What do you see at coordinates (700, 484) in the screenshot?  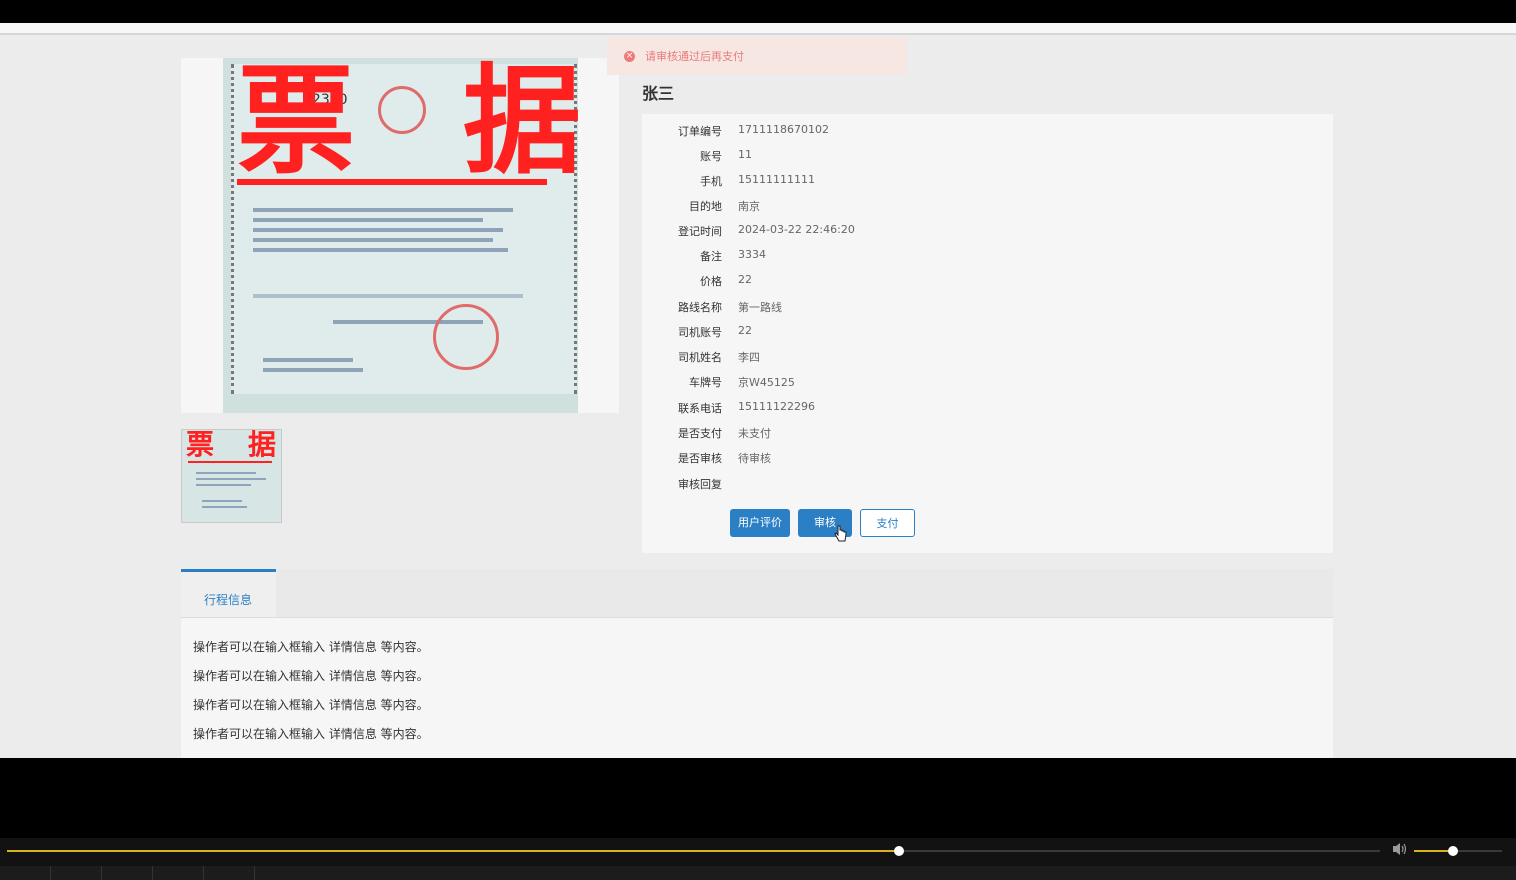 I see `field-label: 审核回复` at bounding box center [700, 484].